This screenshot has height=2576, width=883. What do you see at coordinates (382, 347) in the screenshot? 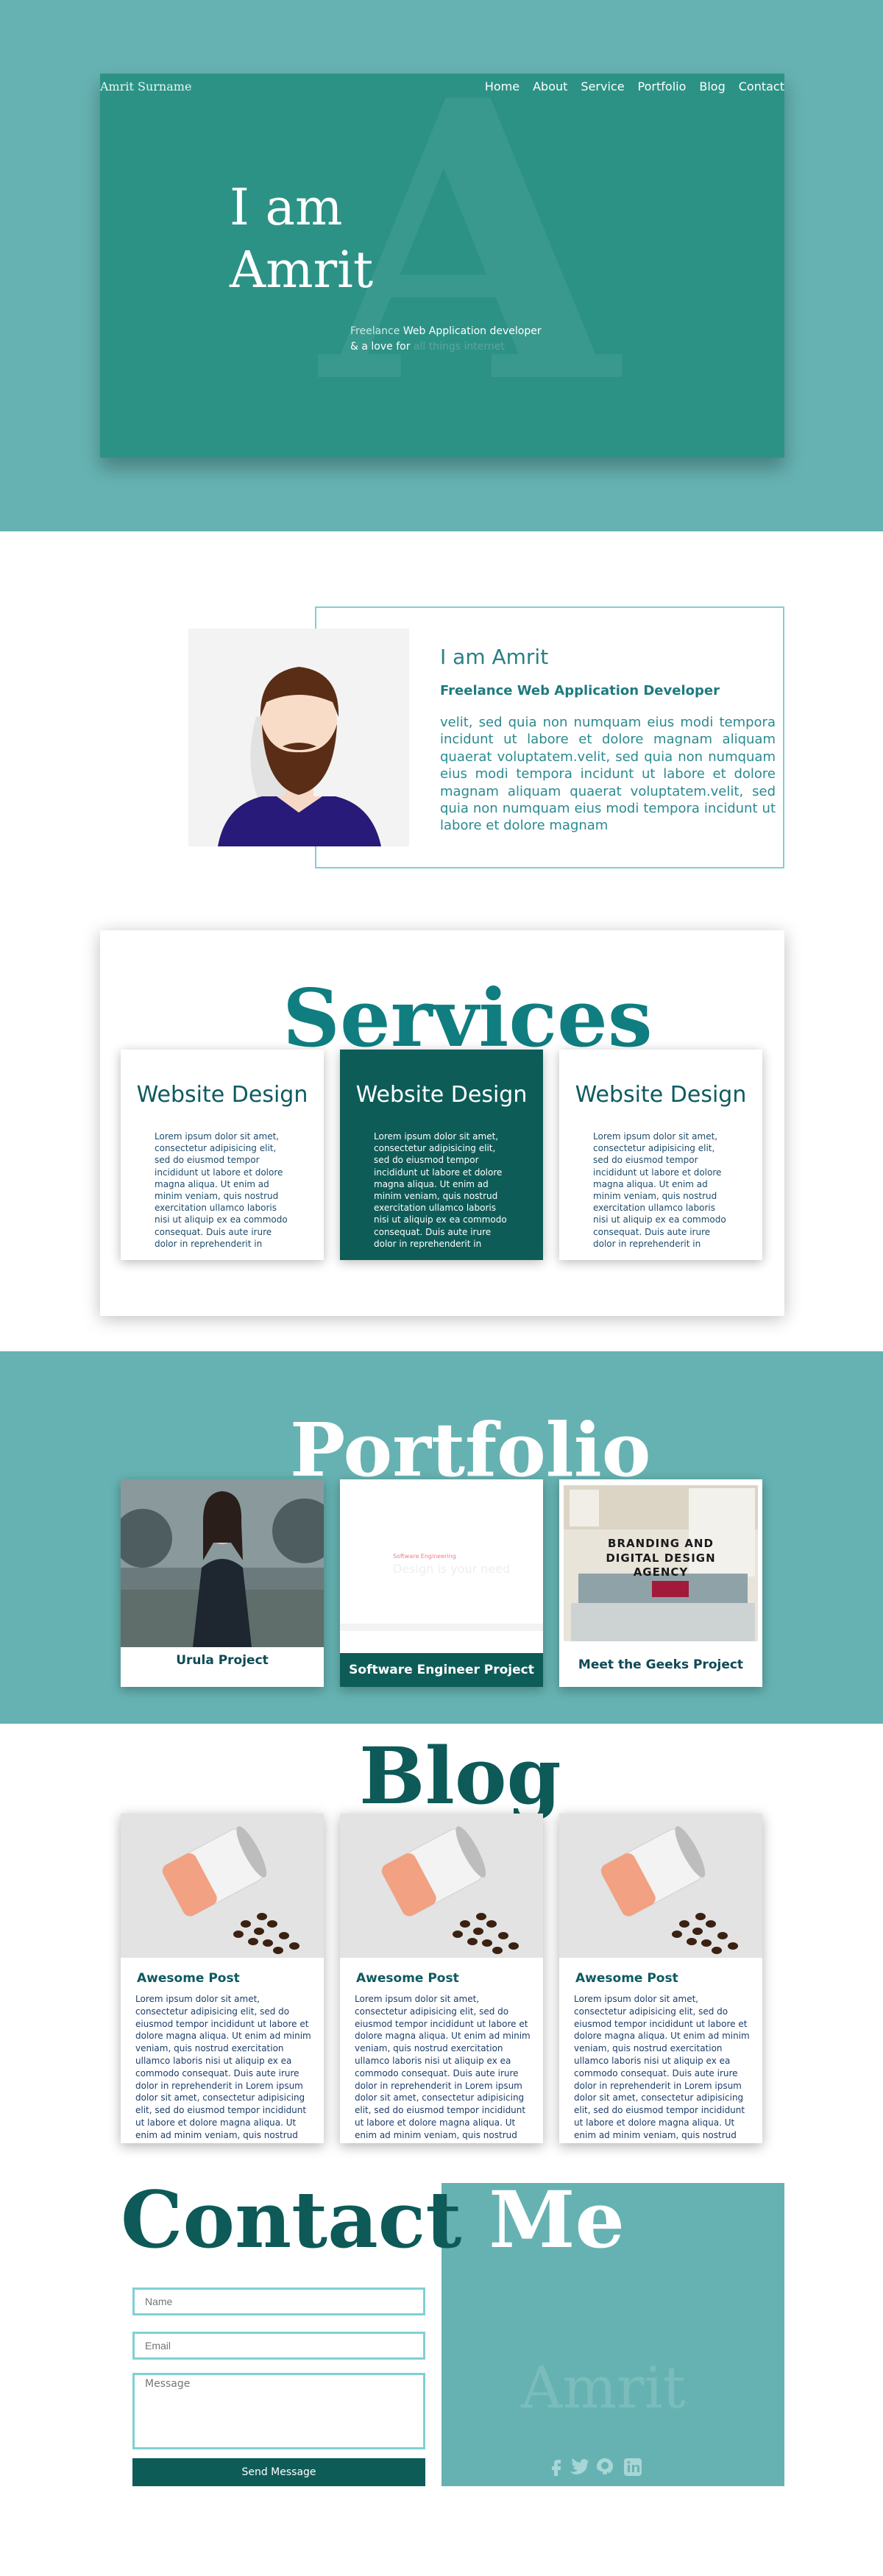
I see `hero-subtitle-2a: & a love for` at bounding box center [382, 347].